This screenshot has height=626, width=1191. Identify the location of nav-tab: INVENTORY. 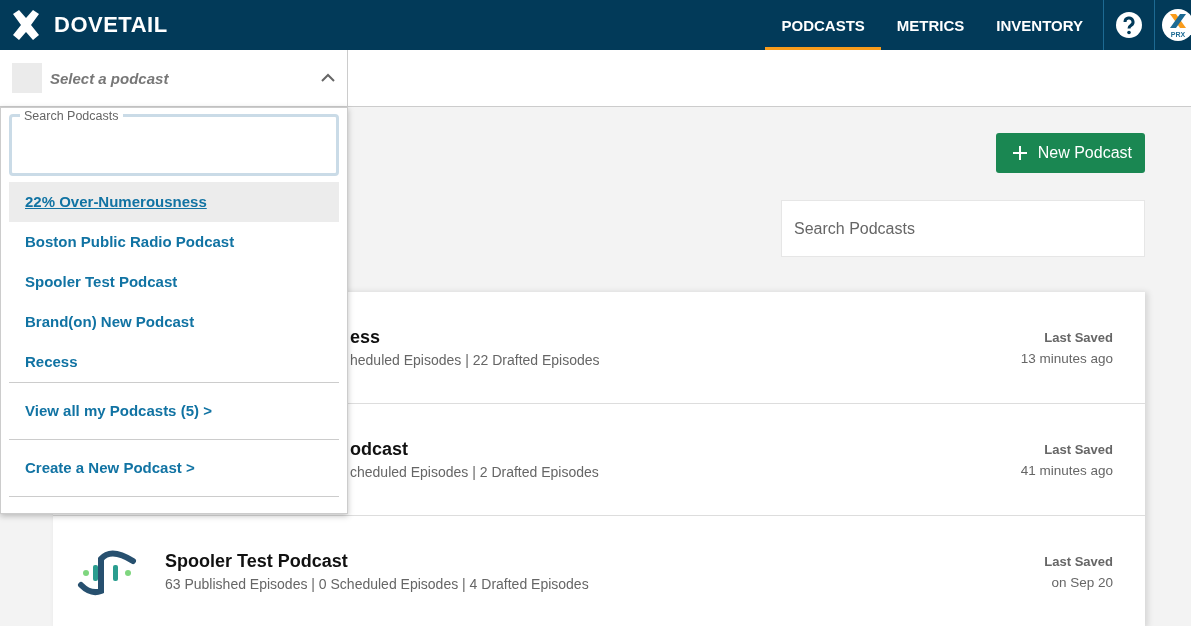
(1039, 25).